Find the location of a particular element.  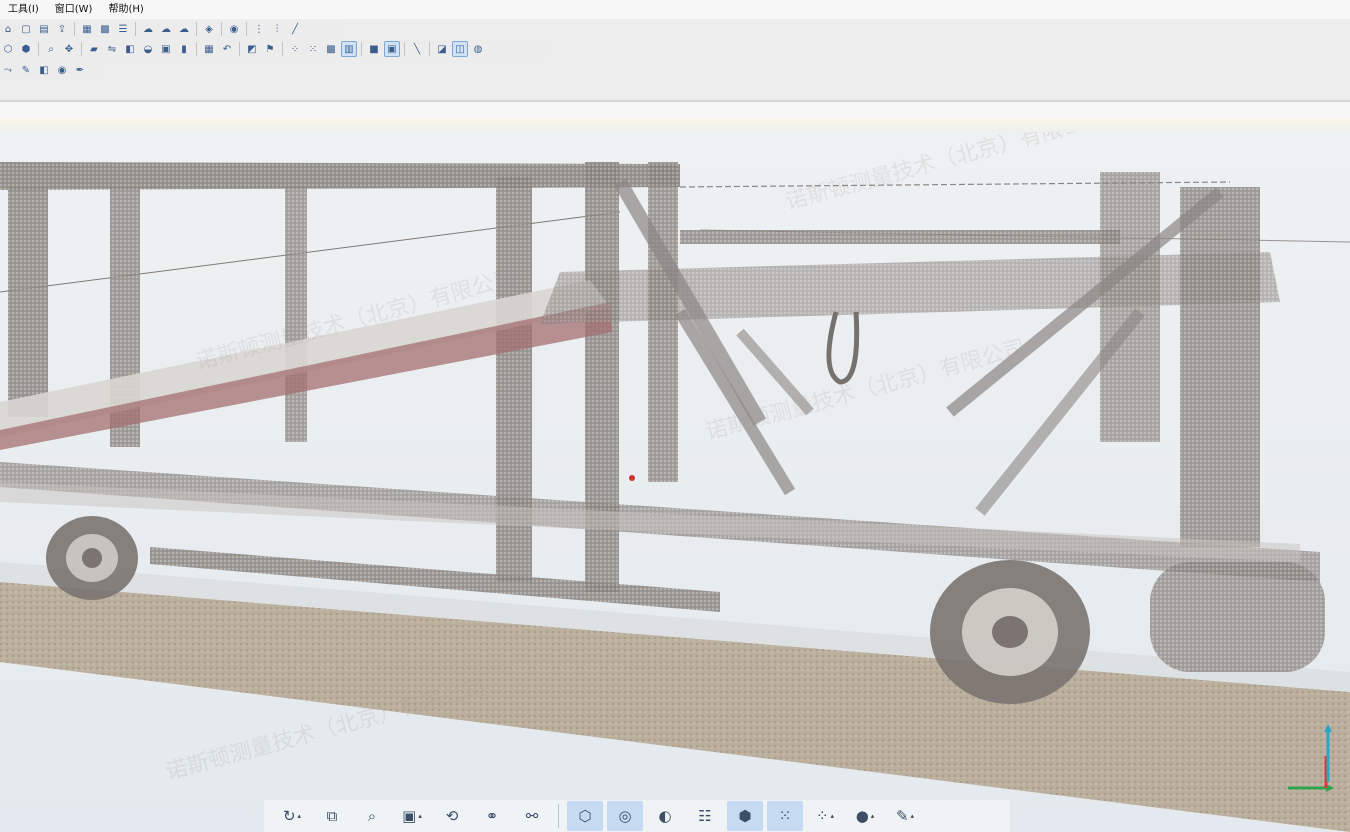

paint-icon: ✎ ▴ is located at coordinates (905, 816).